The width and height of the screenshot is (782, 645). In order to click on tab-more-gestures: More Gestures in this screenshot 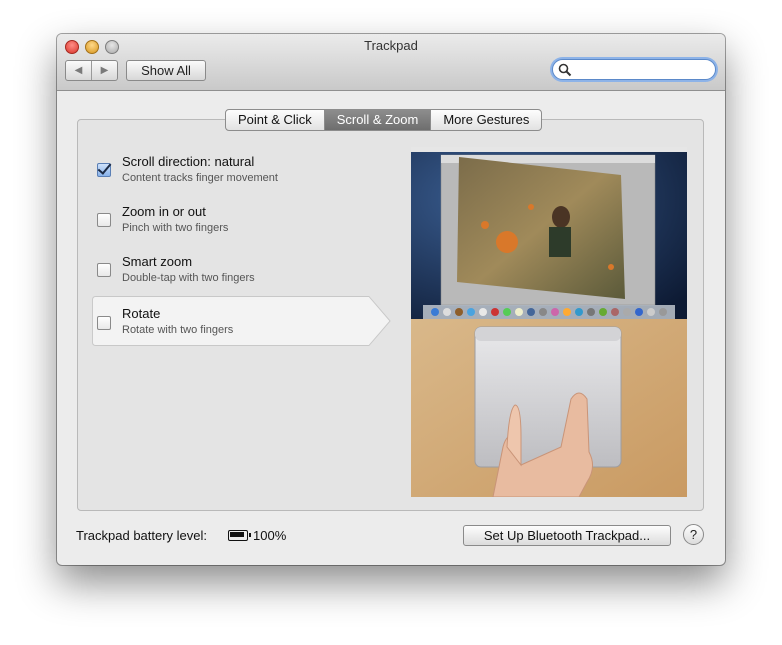, I will do `click(485, 120)`.